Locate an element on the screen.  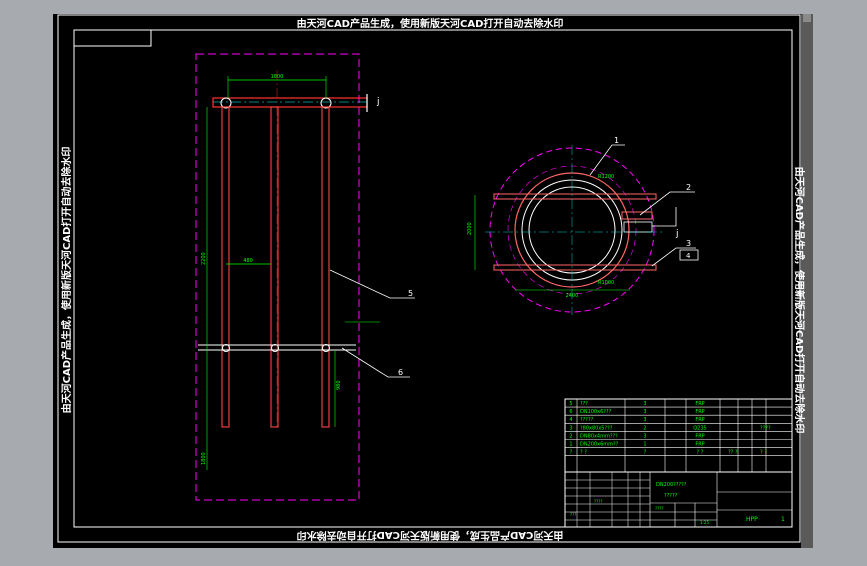
label-plan-j: j is located at coordinates (677, 234).